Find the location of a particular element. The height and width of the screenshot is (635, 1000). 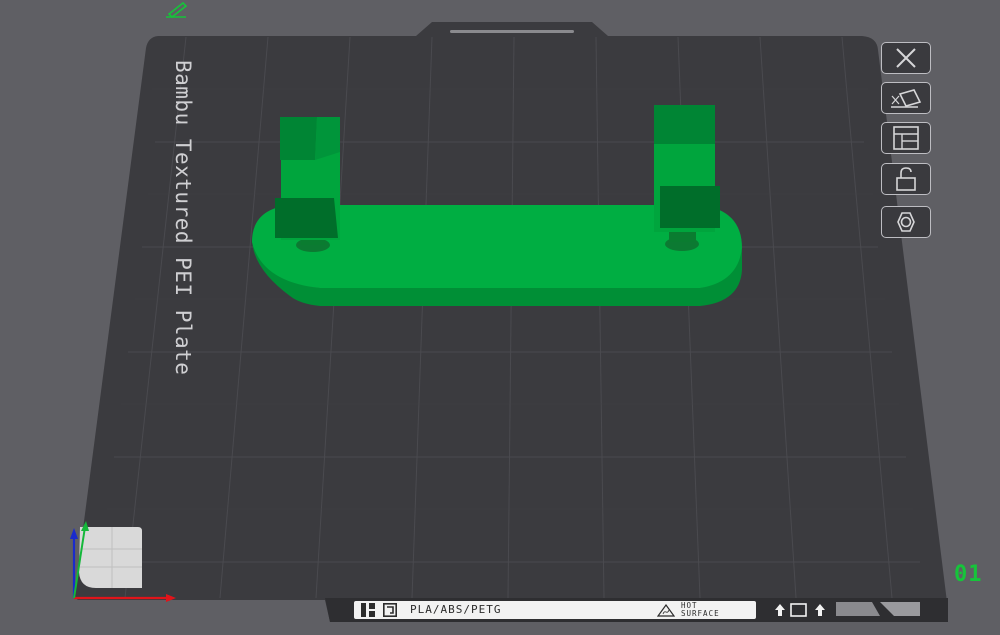

plate-material-label: PLA/ABS/PETG HOT SURFACE is located at coordinates (555, 610).